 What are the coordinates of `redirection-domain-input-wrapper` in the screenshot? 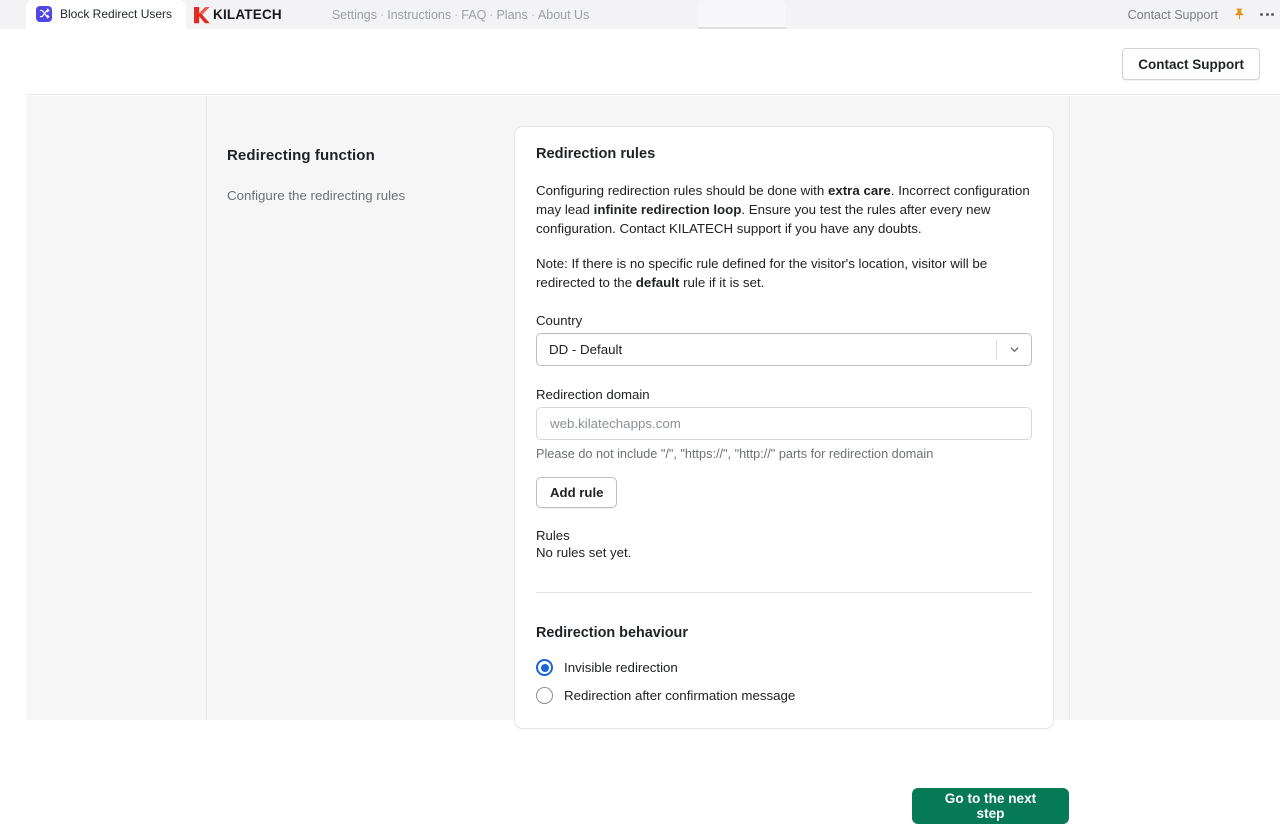 It's located at (784, 424).